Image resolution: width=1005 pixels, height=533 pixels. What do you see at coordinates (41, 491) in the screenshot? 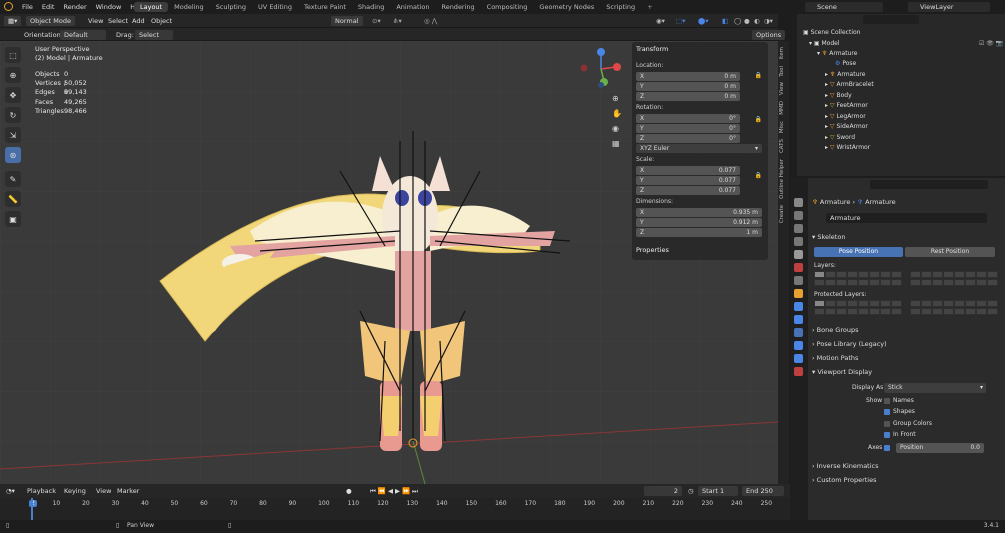
I see `menu-playback: Playback` at bounding box center [41, 491].